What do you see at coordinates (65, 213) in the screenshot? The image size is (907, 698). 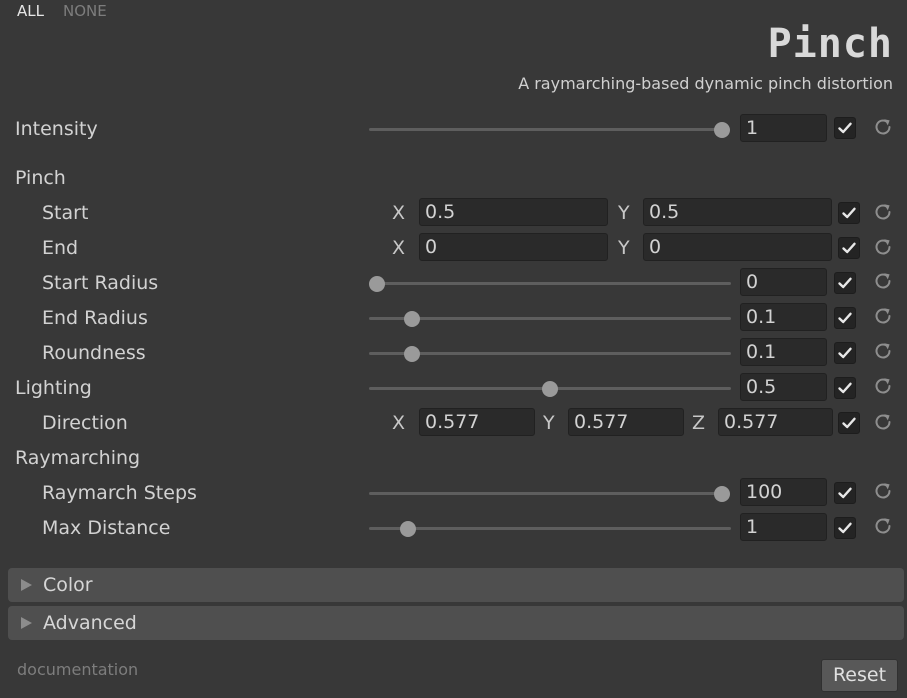 I see `start-label: Start` at bounding box center [65, 213].